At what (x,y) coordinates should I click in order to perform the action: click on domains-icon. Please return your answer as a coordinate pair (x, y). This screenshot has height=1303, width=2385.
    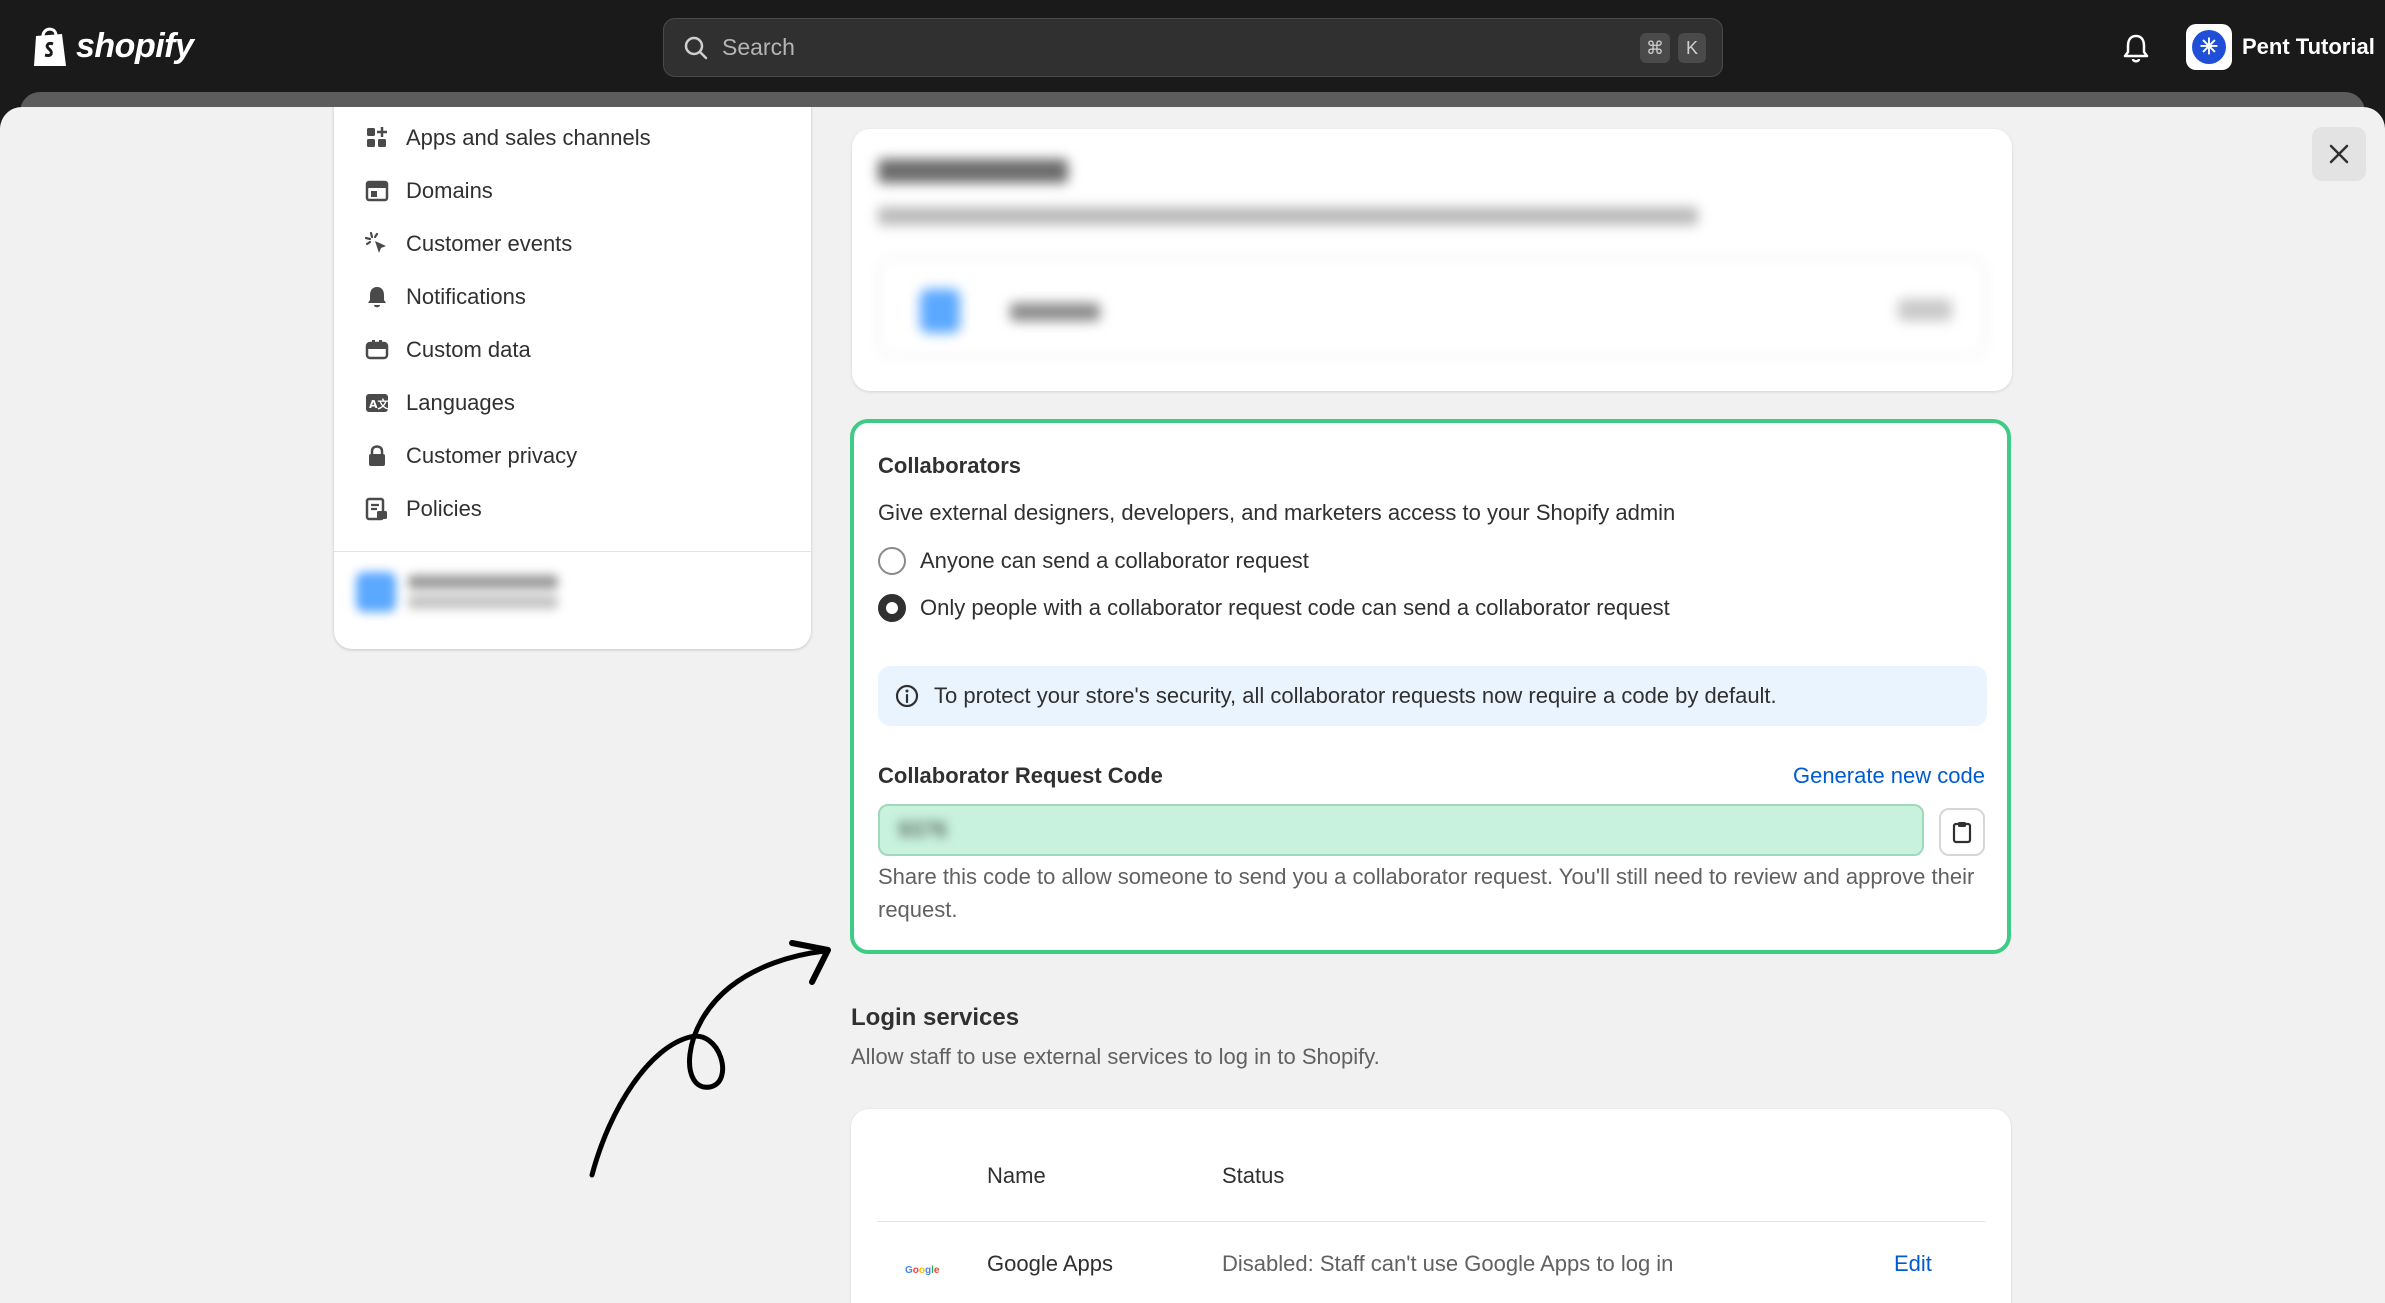
    Looking at the image, I should click on (377, 190).